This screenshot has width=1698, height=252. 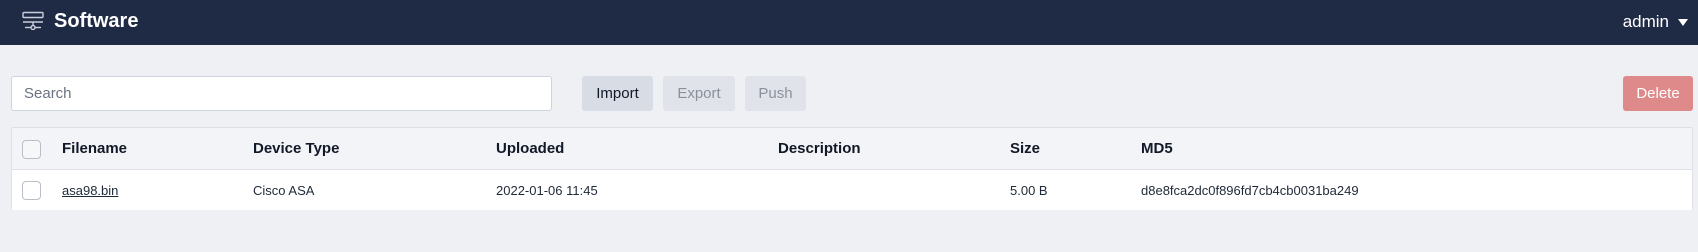 I want to click on server-settings-icon, so click(x=33, y=20).